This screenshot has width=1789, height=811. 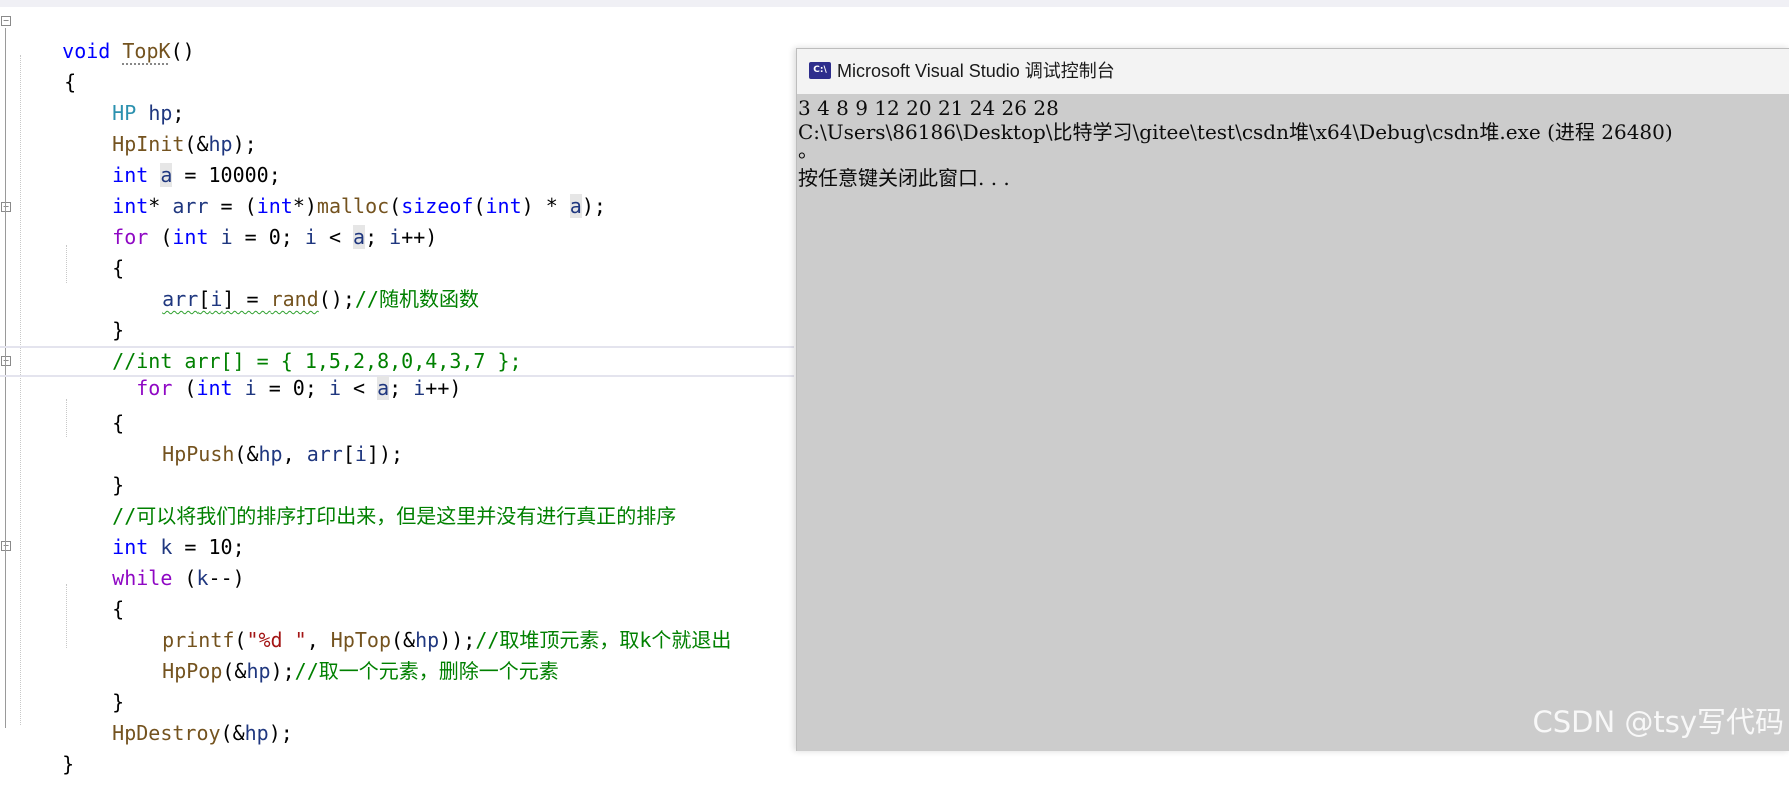 I want to click on code-line: int k = 10;, so click(x=154, y=530).